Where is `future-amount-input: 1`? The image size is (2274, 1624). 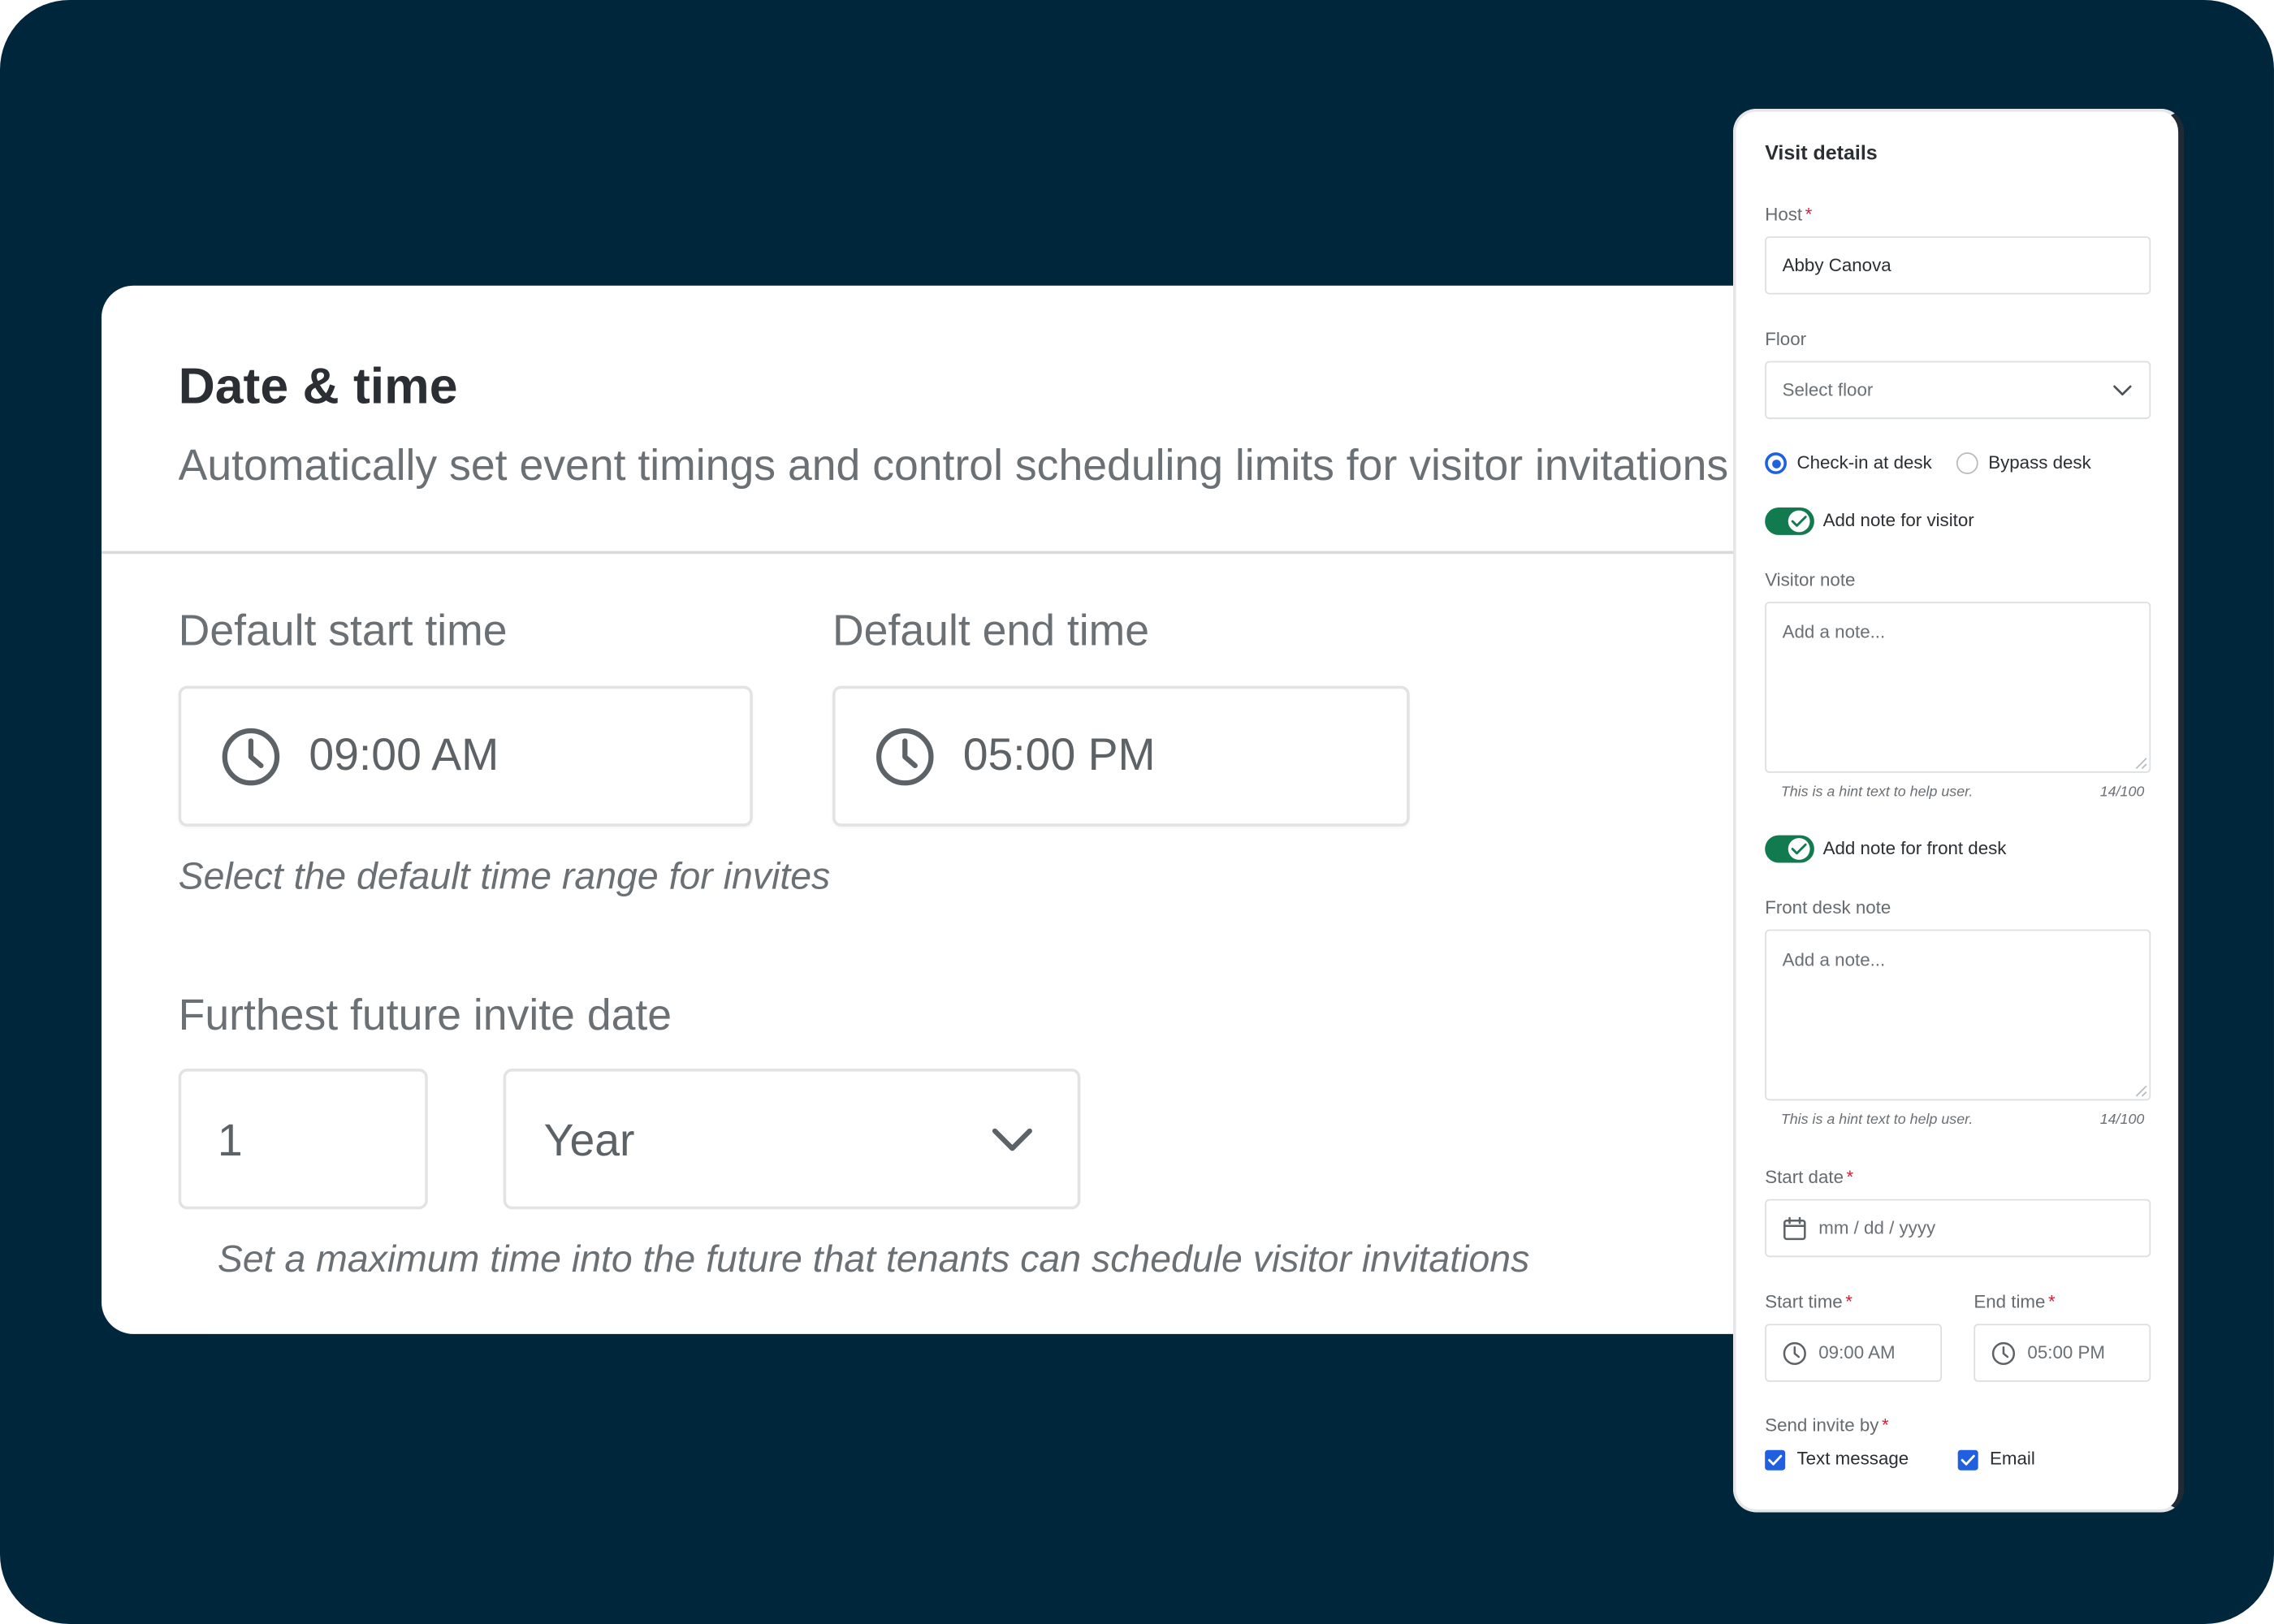
future-amount-input: 1 is located at coordinates (303, 1140).